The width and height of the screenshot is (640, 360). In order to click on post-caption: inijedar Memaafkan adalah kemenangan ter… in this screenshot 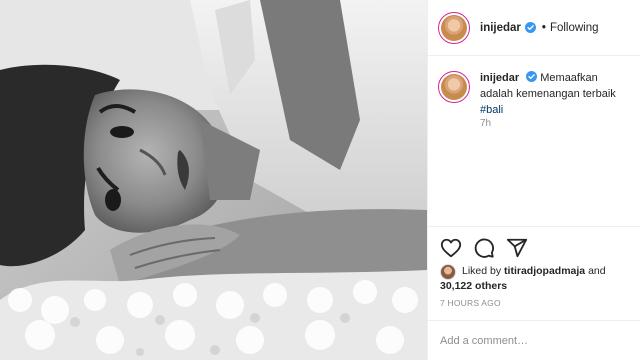, I will do `click(538, 94)`.